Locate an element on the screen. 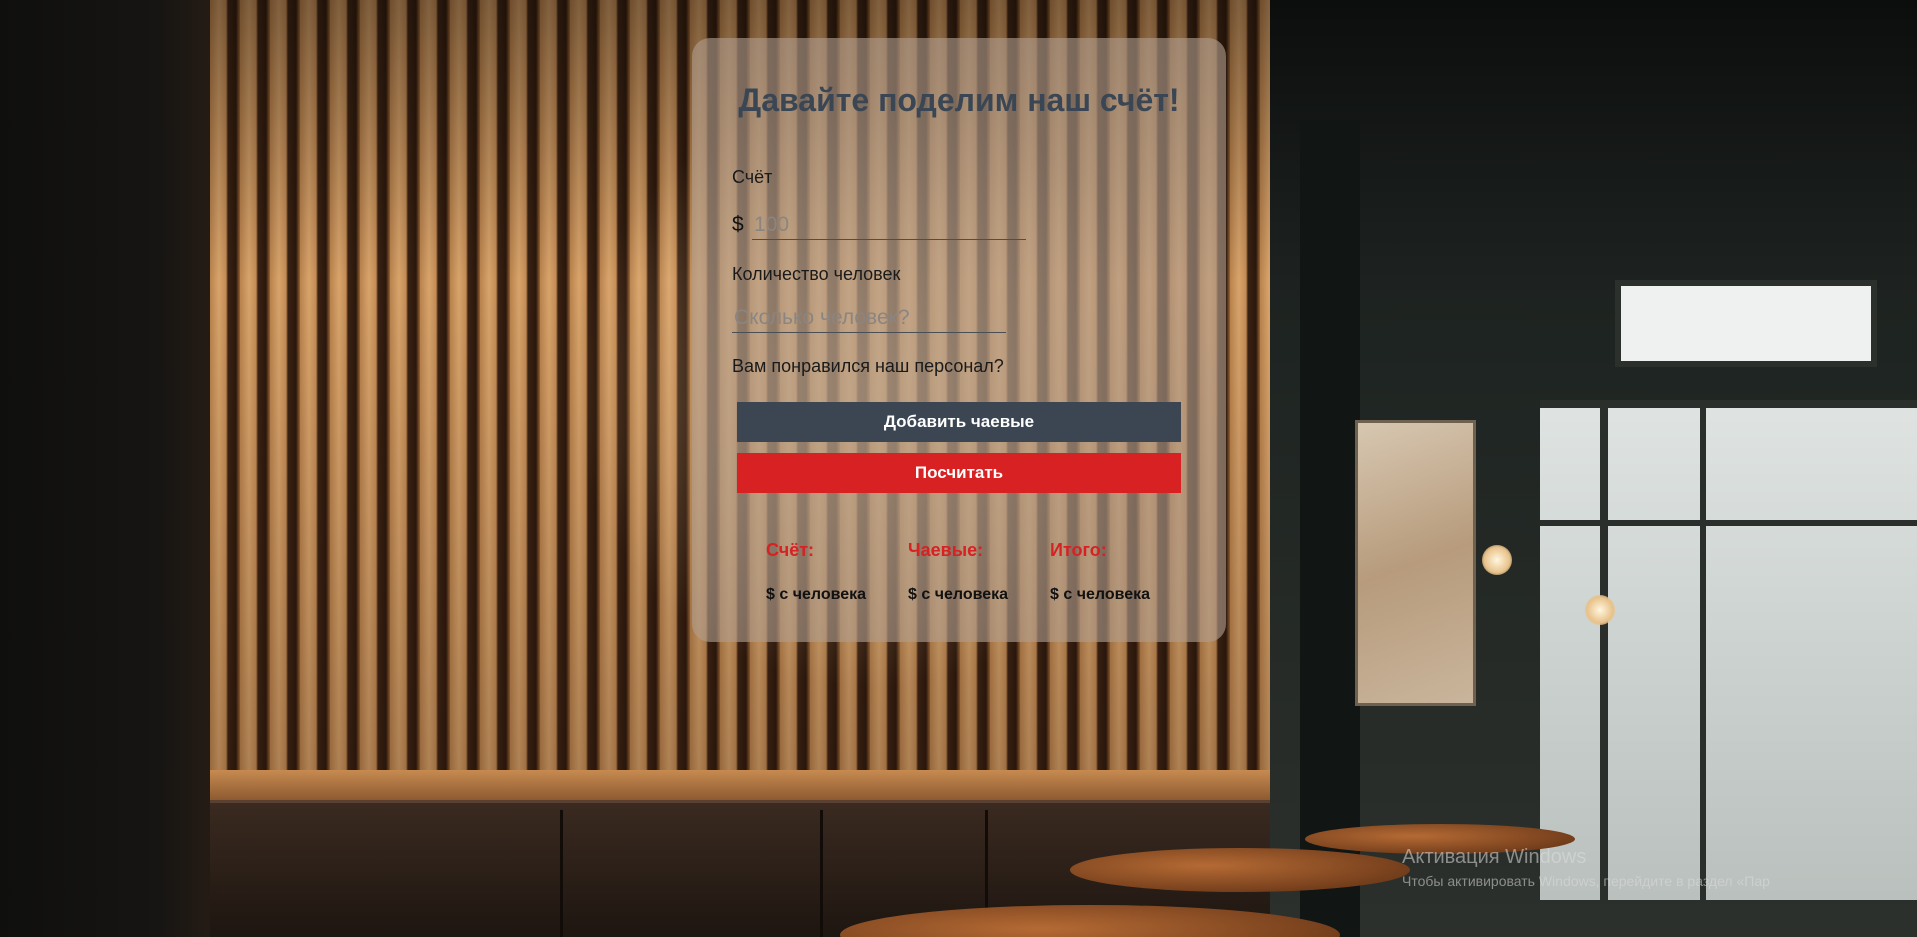 The width and height of the screenshot is (1917, 937). activation-title: Активация Windows is located at coordinates (1494, 857).